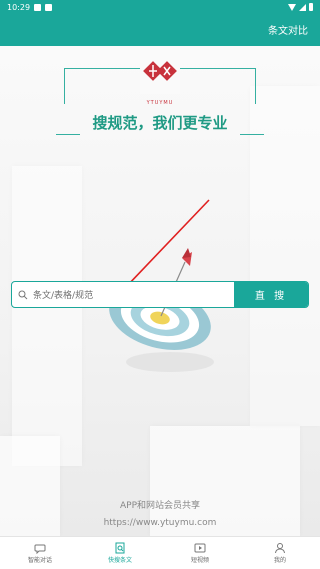  What do you see at coordinates (160, 30) in the screenshot?
I see `app-bar: 条文对比` at bounding box center [160, 30].